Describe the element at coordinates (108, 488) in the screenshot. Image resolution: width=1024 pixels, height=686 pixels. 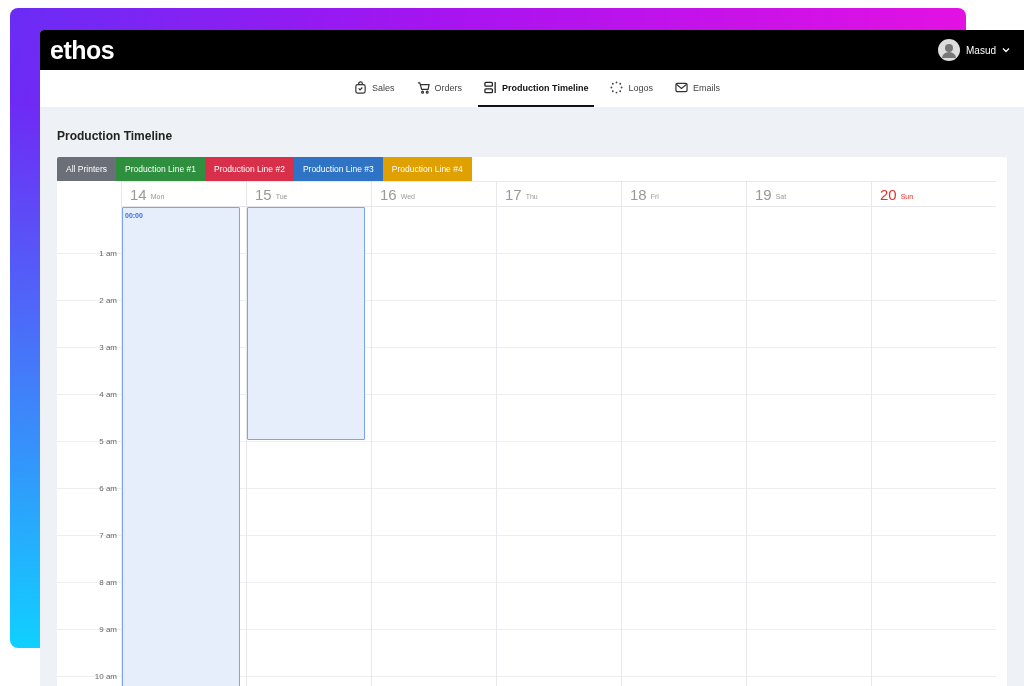
I see `hour-label: 6 am` at that location.